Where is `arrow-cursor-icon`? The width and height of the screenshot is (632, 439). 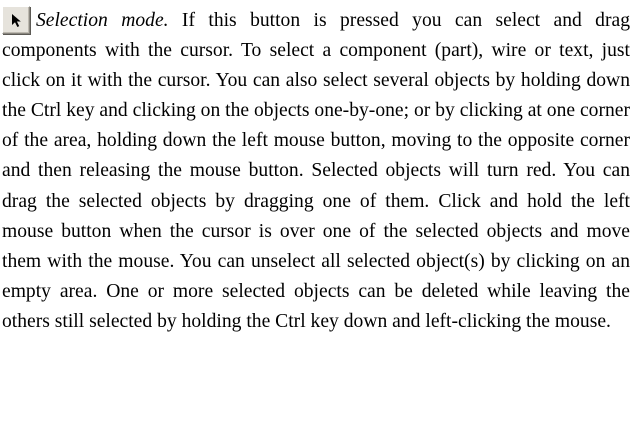 arrow-cursor-icon is located at coordinates (16, 20).